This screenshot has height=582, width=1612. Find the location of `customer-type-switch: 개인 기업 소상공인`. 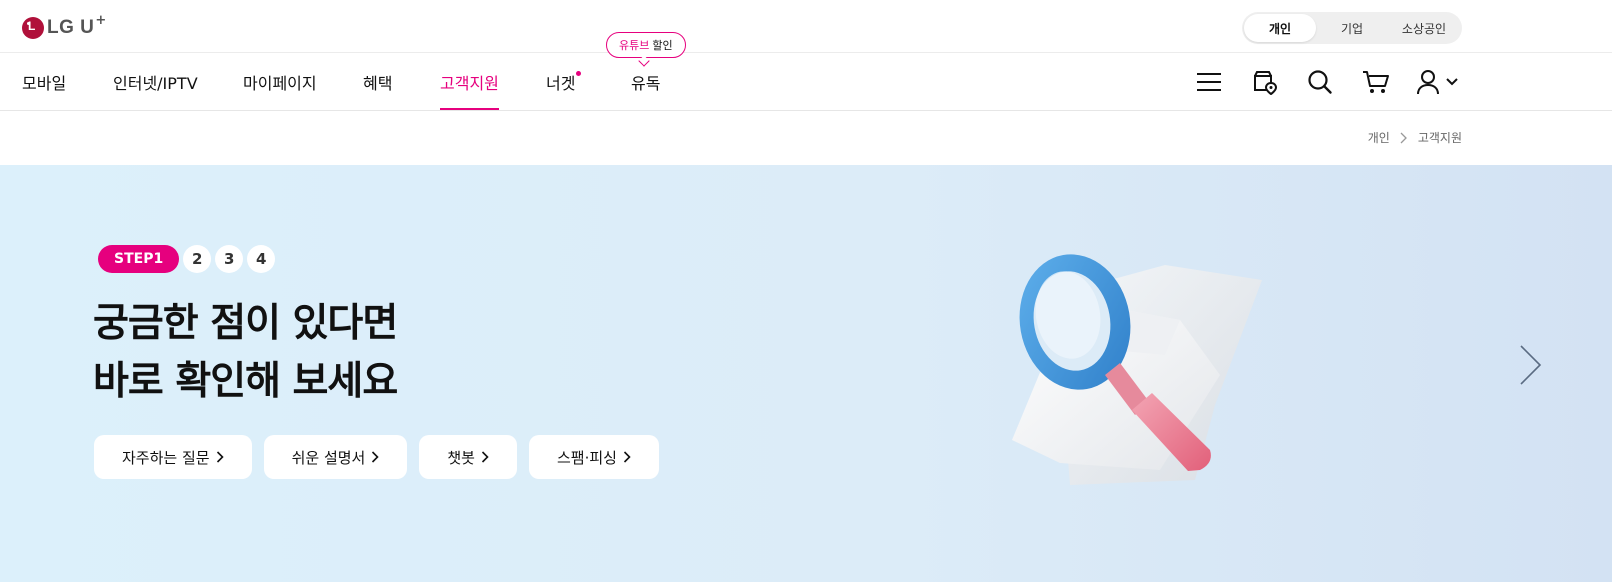

customer-type-switch: 개인 기업 소상공인 is located at coordinates (1352, 28).